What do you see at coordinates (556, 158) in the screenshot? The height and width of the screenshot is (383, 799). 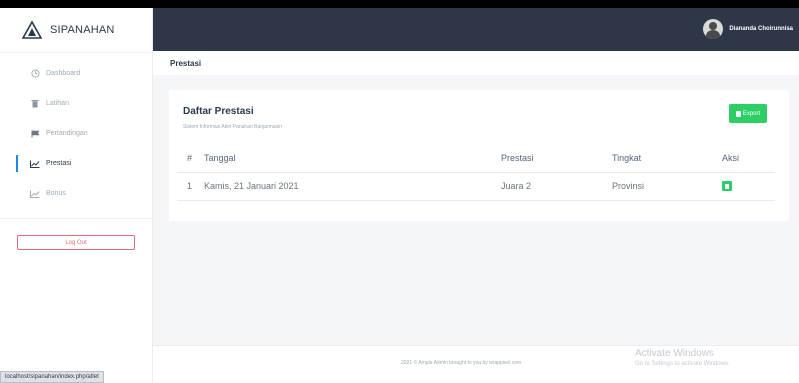 I see `column-header: Prestasi` at bounding box center [556, 158].